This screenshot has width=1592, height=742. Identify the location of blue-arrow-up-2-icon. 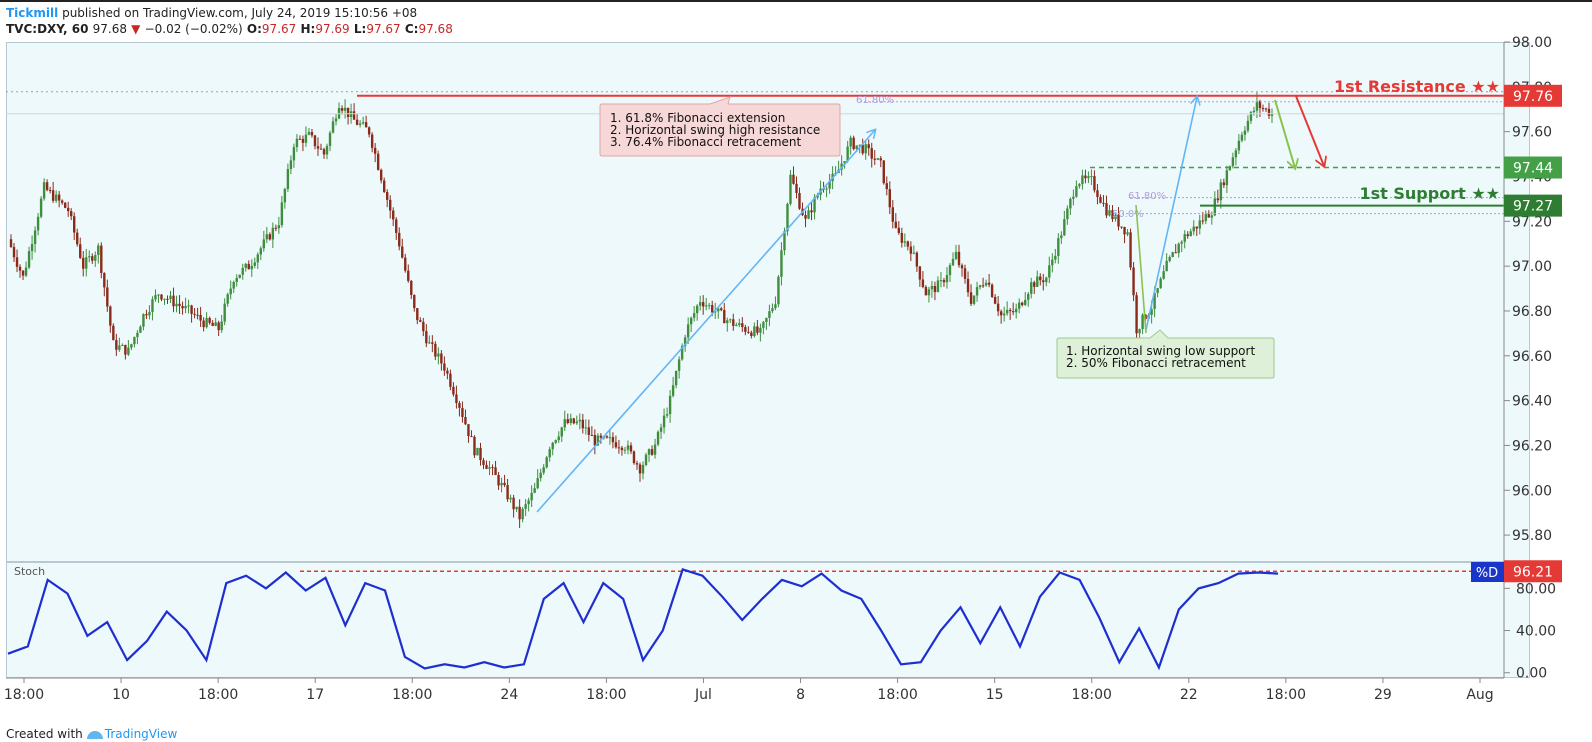
(1171, 214).